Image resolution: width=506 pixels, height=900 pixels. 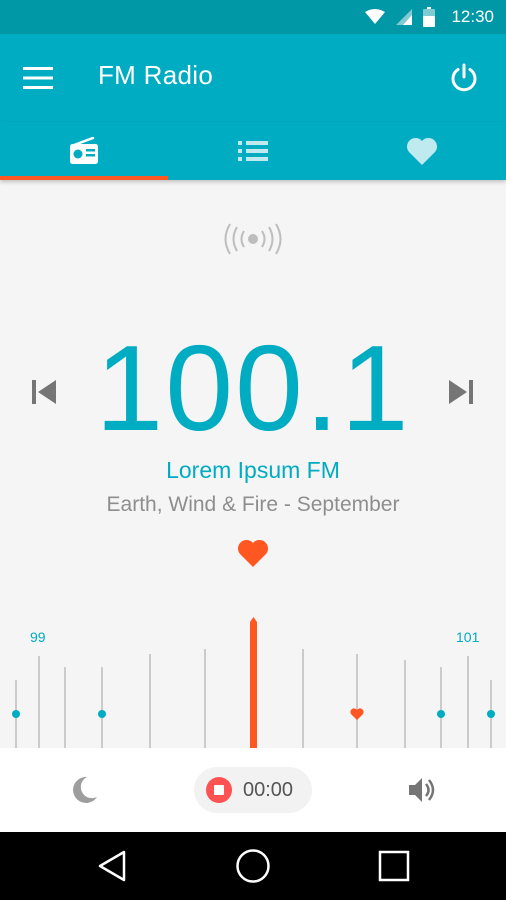 I want to click on dial-scale, so click(x=253, y=682).